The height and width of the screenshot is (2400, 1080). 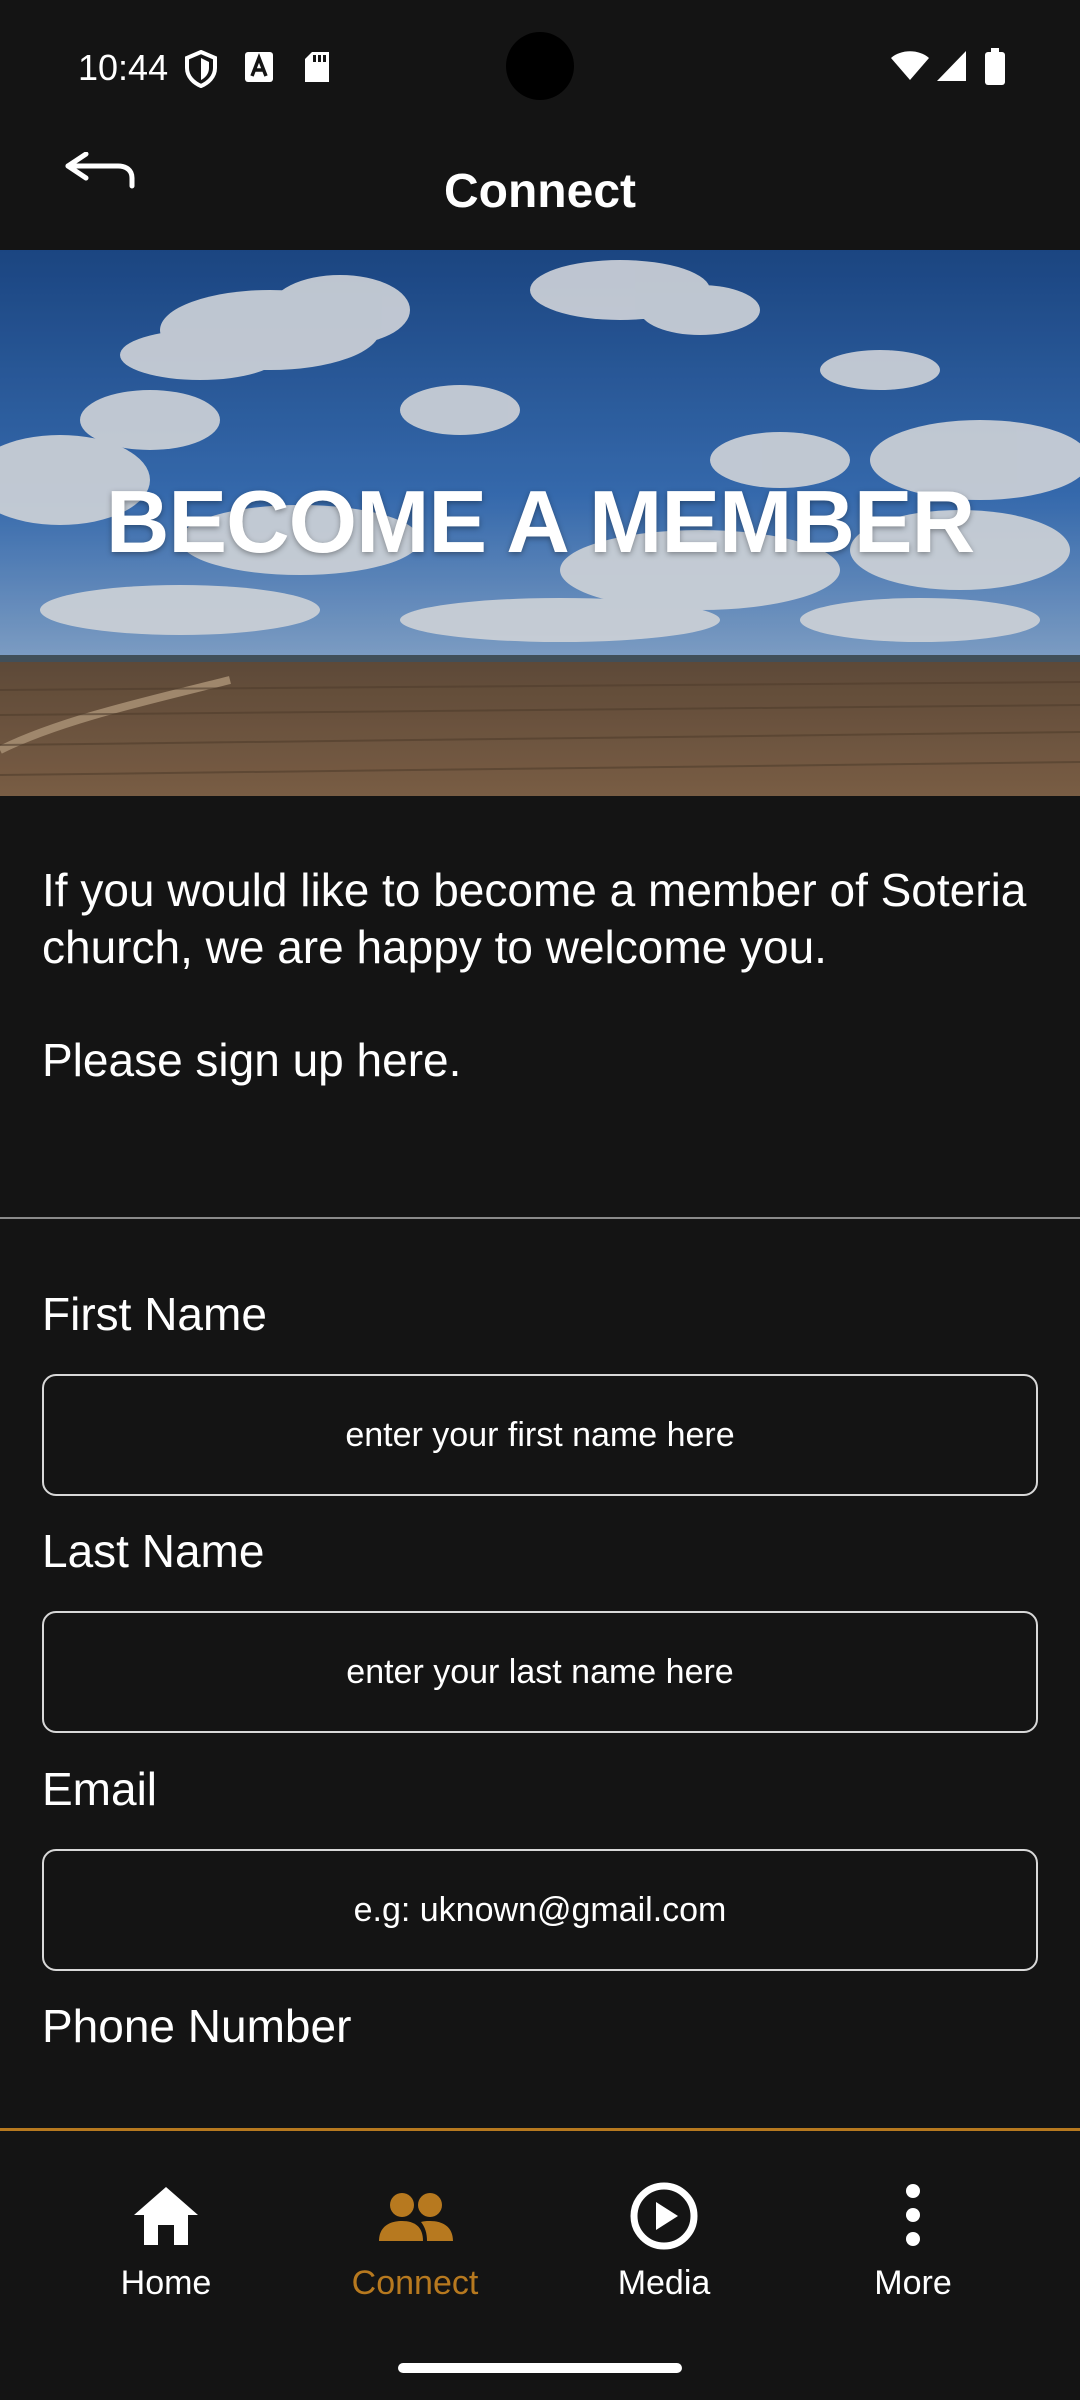 What do you see at coordinates (416, 2217) in the screenshot?
I see `people-icon` at bounding box center [416, 2217].